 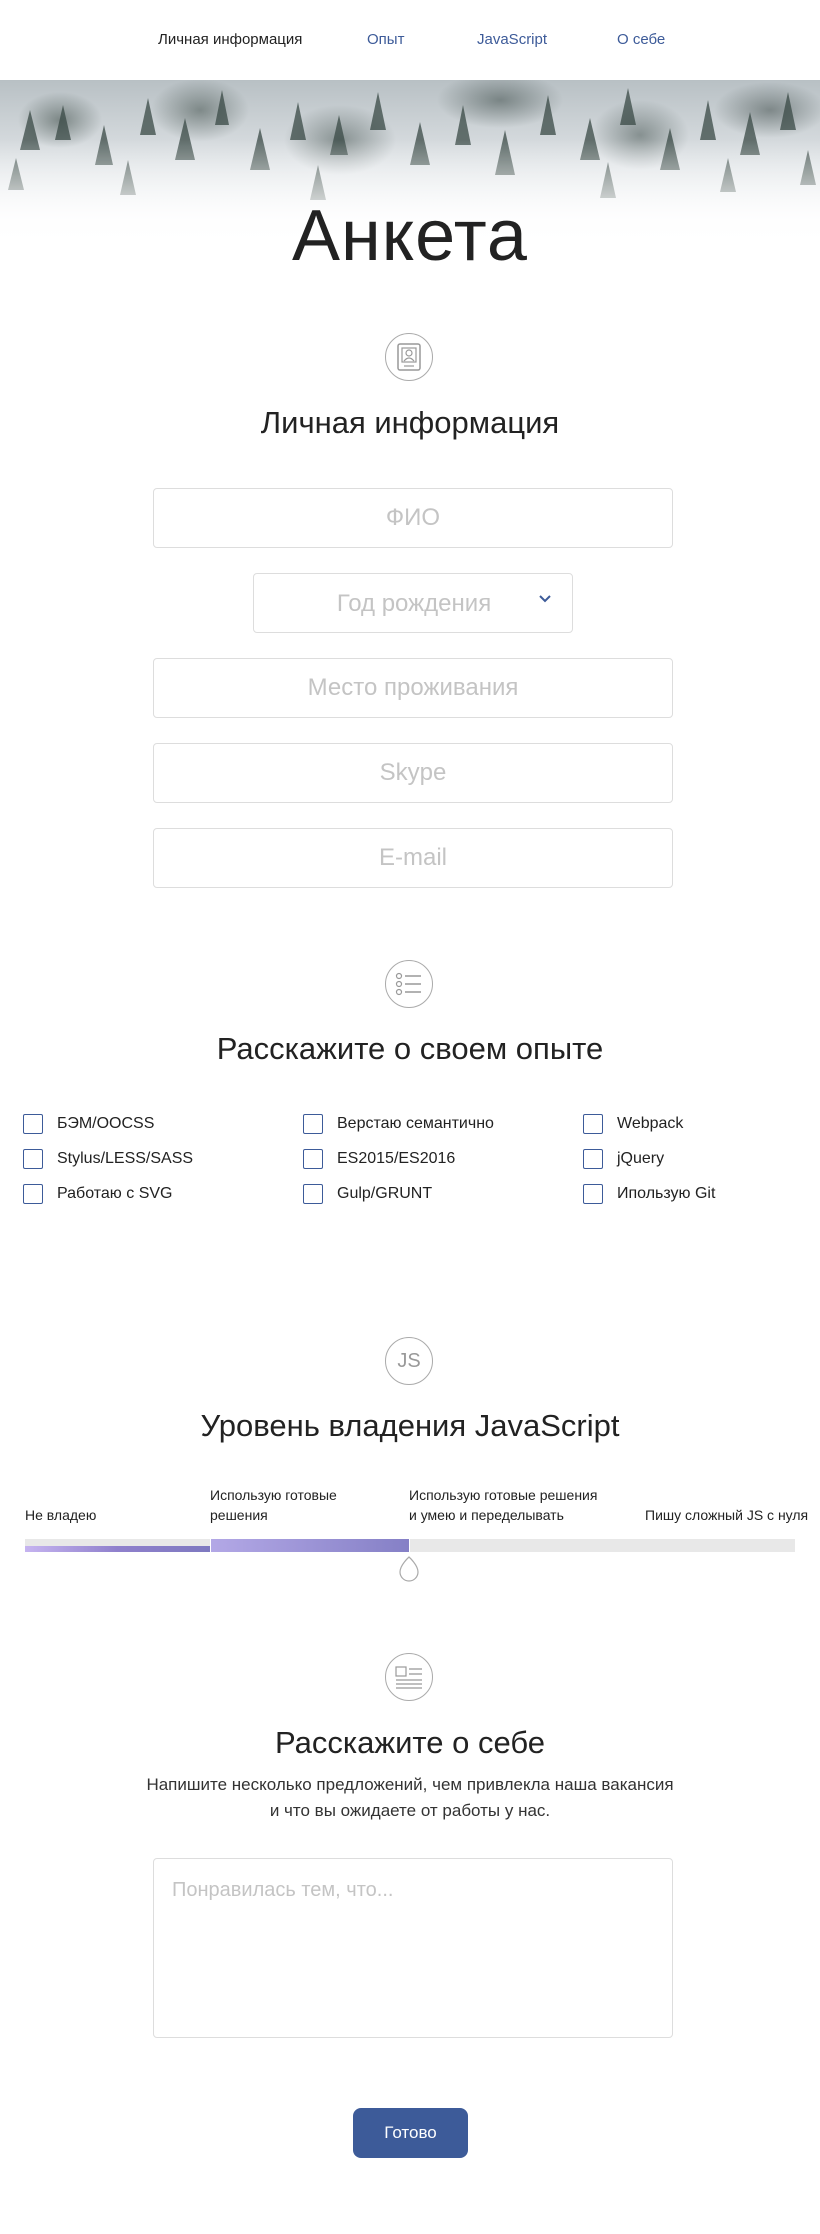 What do you see at coordinates (273, 1505) in the screenshot?
I see `level-label-1: Использую готовые решения` at bounding box center [273, 1505].